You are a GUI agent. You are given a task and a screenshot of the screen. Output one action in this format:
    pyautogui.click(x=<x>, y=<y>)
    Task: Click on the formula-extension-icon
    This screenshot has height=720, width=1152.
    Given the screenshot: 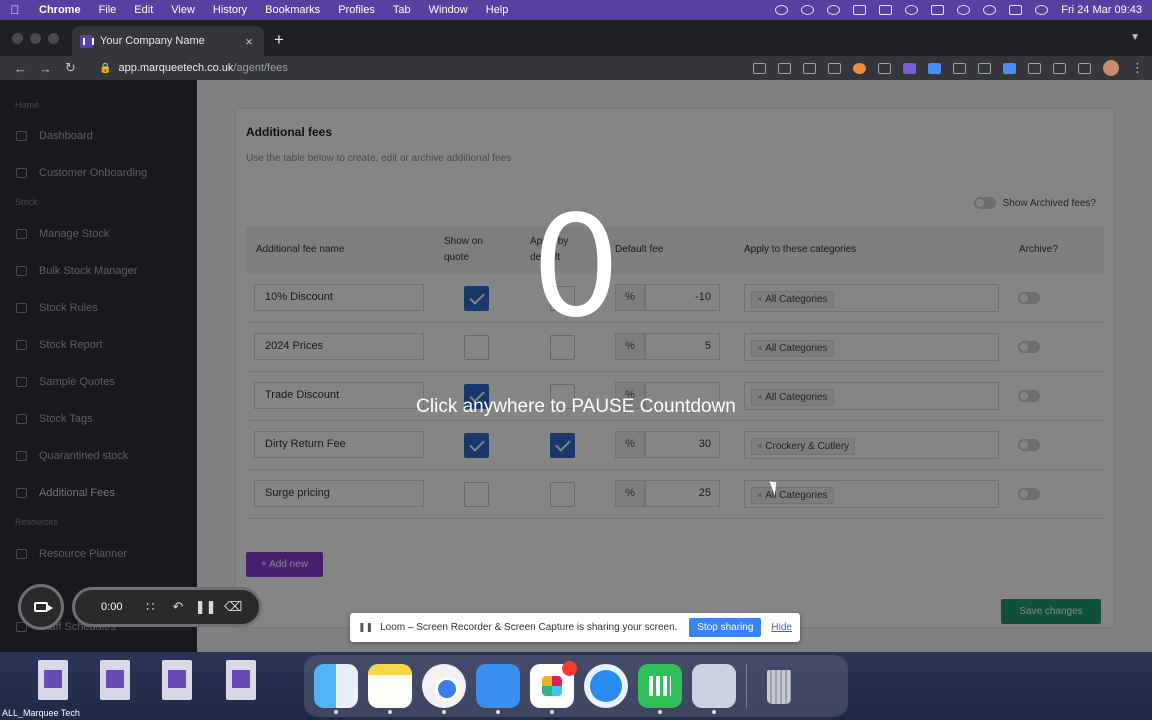 What is the action you would take?
    pyautogui.click(x=984, y=68)
    